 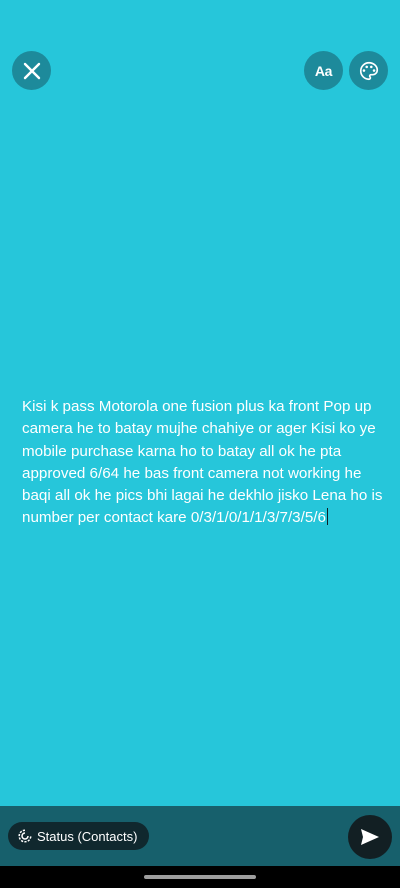 What do you see at coordinates (25, 836) in the screenshot?
I see `status-icon` at bounding box center [25, 836].